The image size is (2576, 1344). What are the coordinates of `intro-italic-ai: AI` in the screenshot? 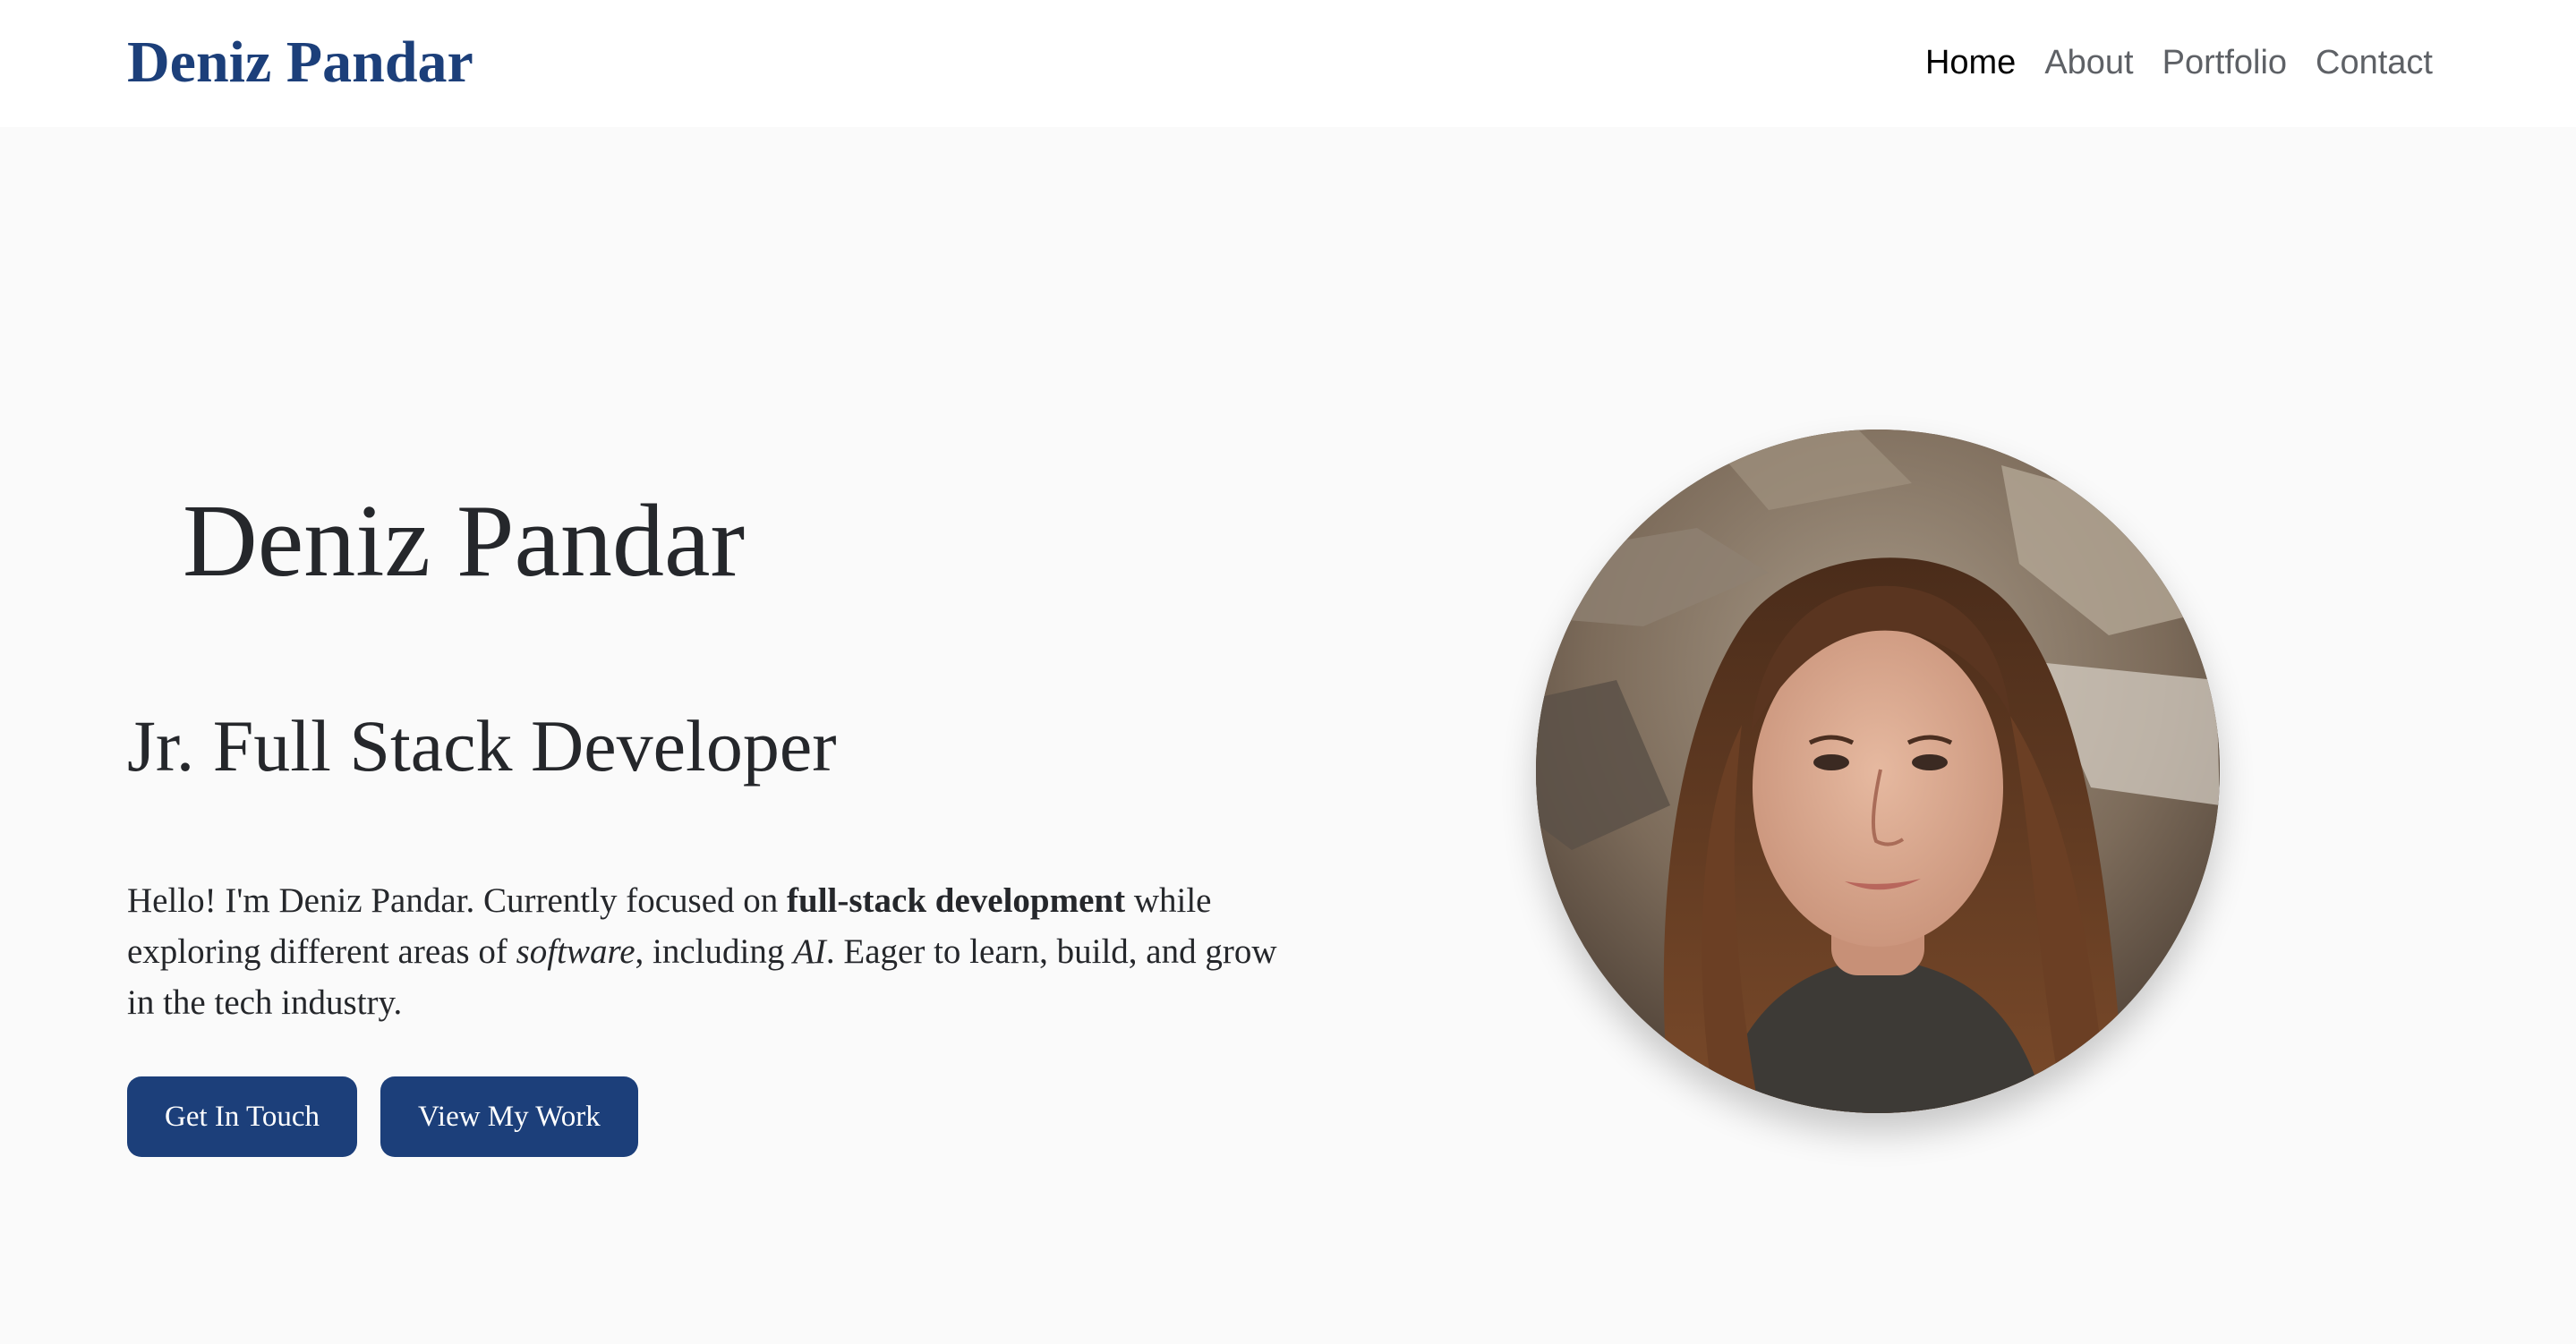 It's located at (809, 952).